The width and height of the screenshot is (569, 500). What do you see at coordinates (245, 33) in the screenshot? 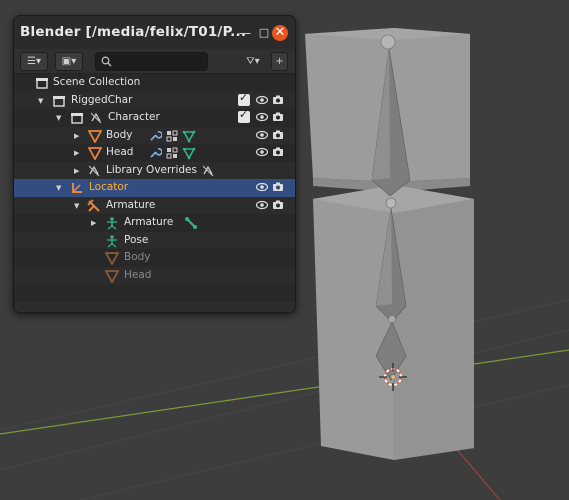
I see `minimize-button: —` at bounding box center [245, 33].